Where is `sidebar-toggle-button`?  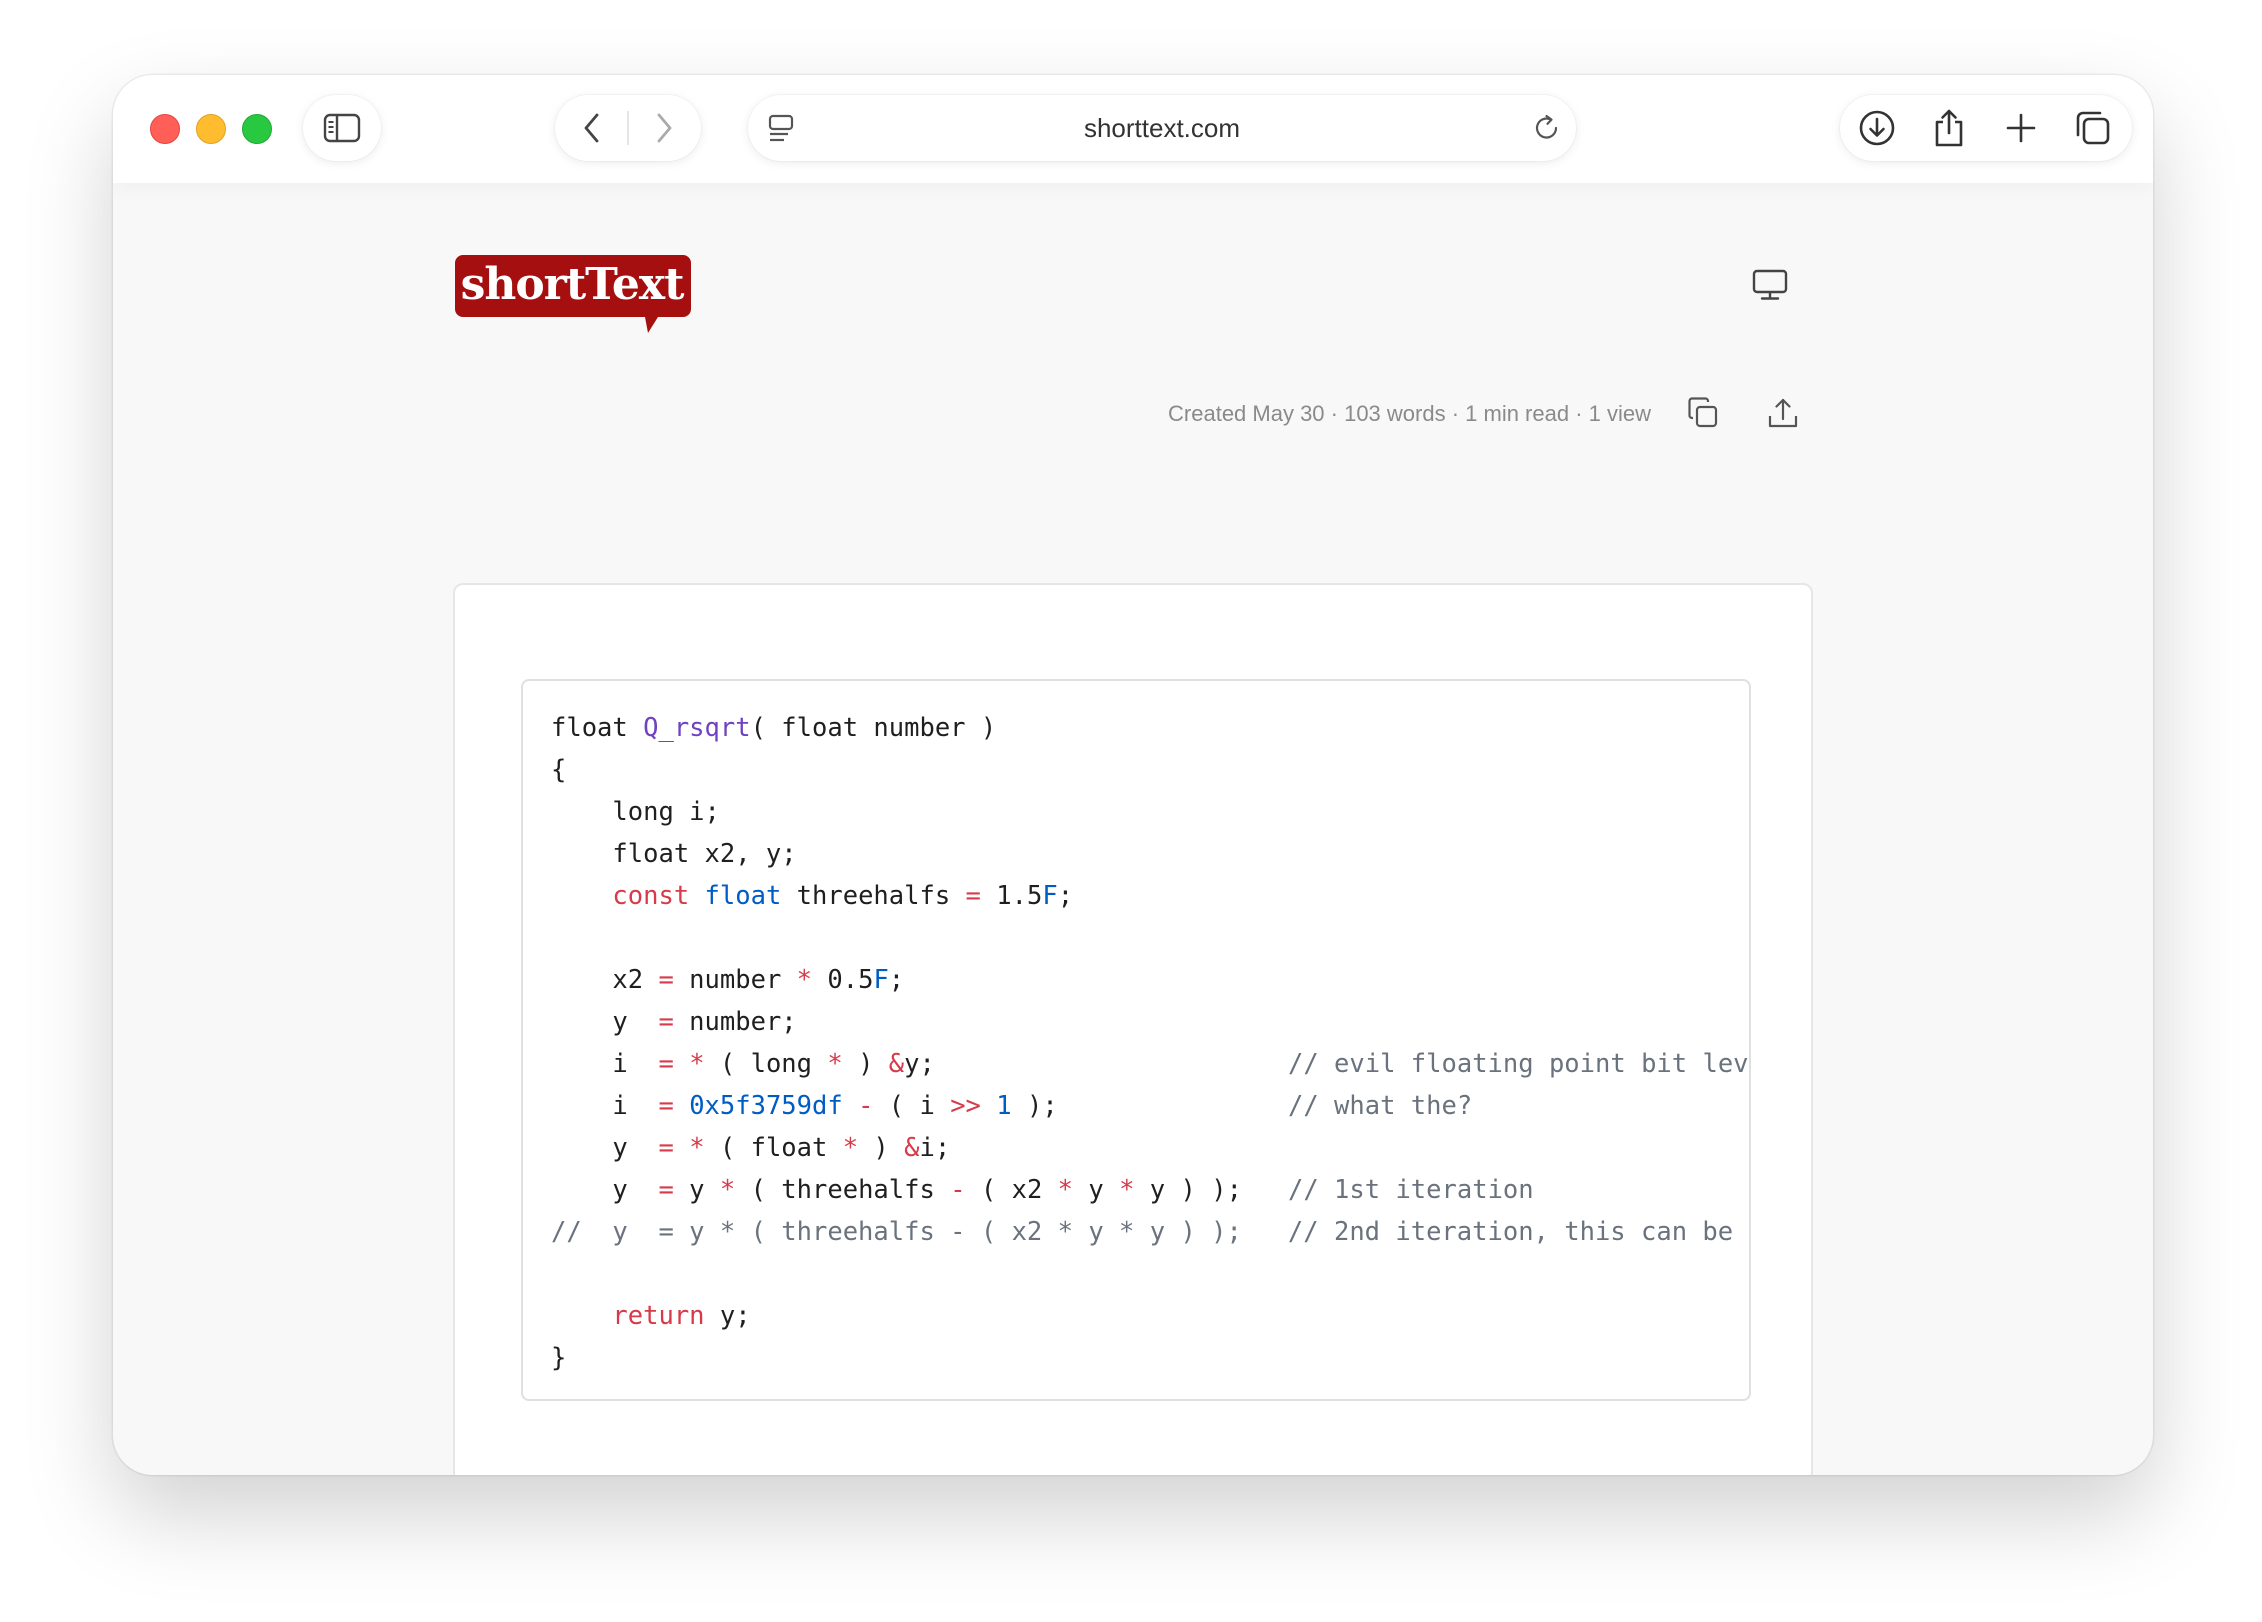 sidebar-toggle-button is located at coordinates (342, 128).